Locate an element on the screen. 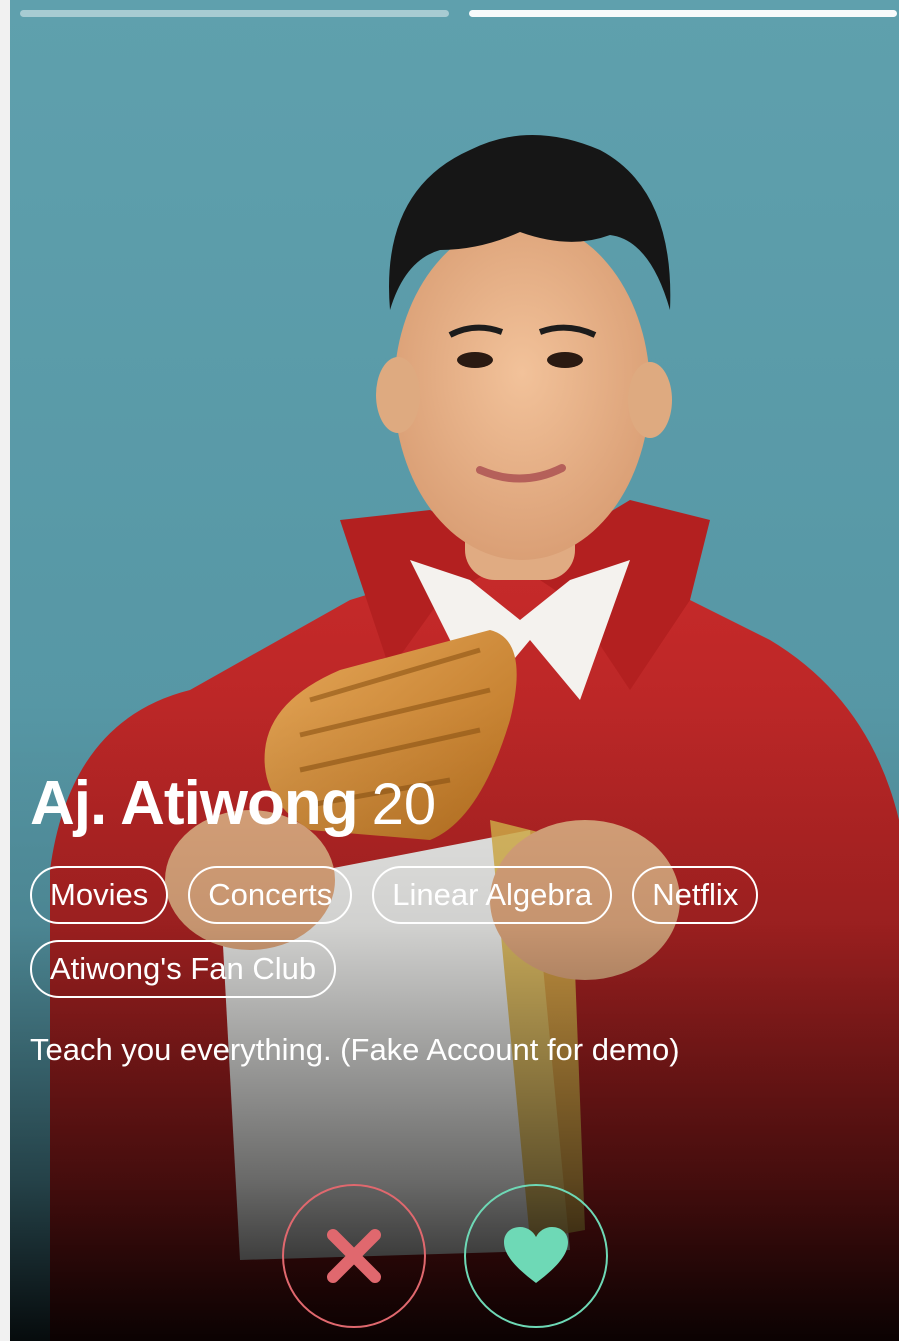 The image size is (899, 1341). tag-chip: Concerts is located at coordinates (270, 895).